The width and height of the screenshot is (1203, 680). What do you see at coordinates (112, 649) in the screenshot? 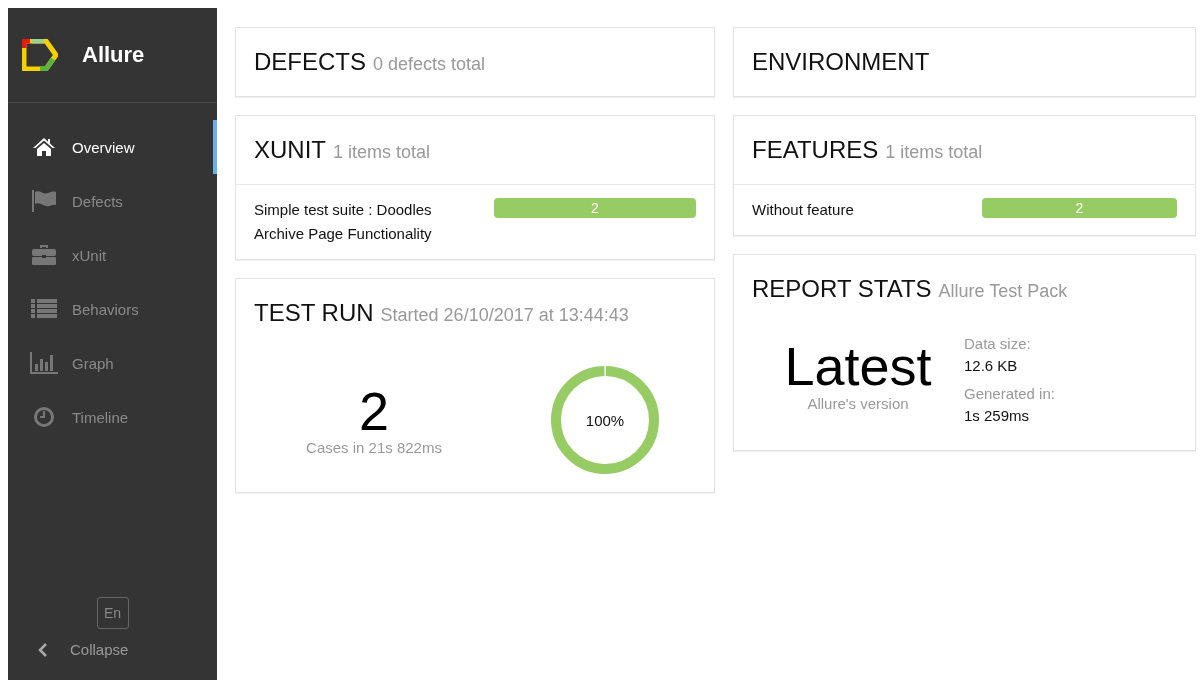
I see `collapse-button: Collapse` at bounding box center [112, 649].